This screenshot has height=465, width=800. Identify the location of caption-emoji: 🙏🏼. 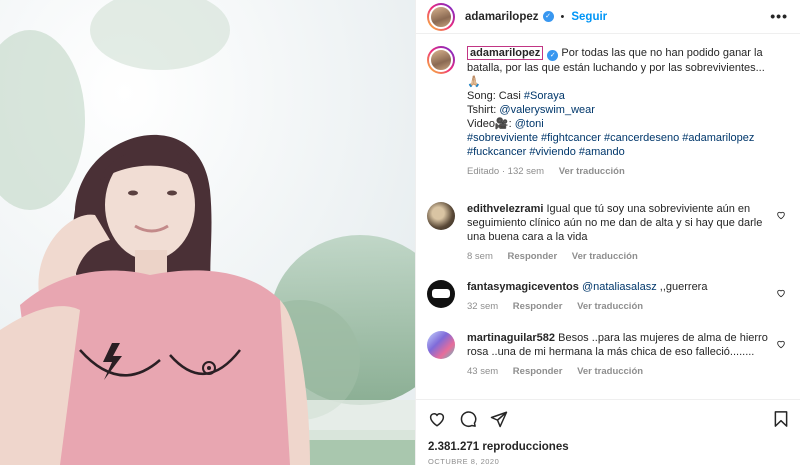
(474, 82).